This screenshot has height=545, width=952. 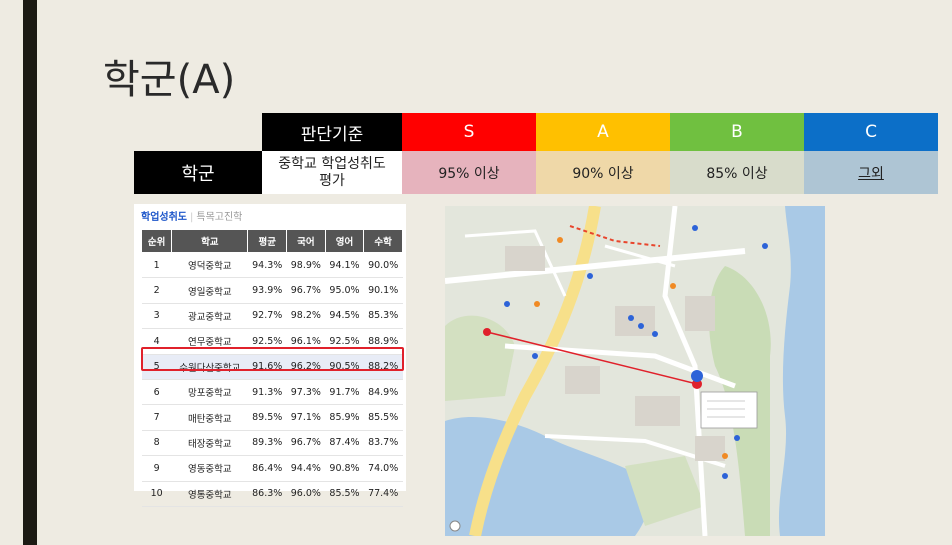 What do you see at coordinates (737, 172) in the screenshot?
I see `criteria-threshold-b: 85% 이상` at bounding box center [737, 172].